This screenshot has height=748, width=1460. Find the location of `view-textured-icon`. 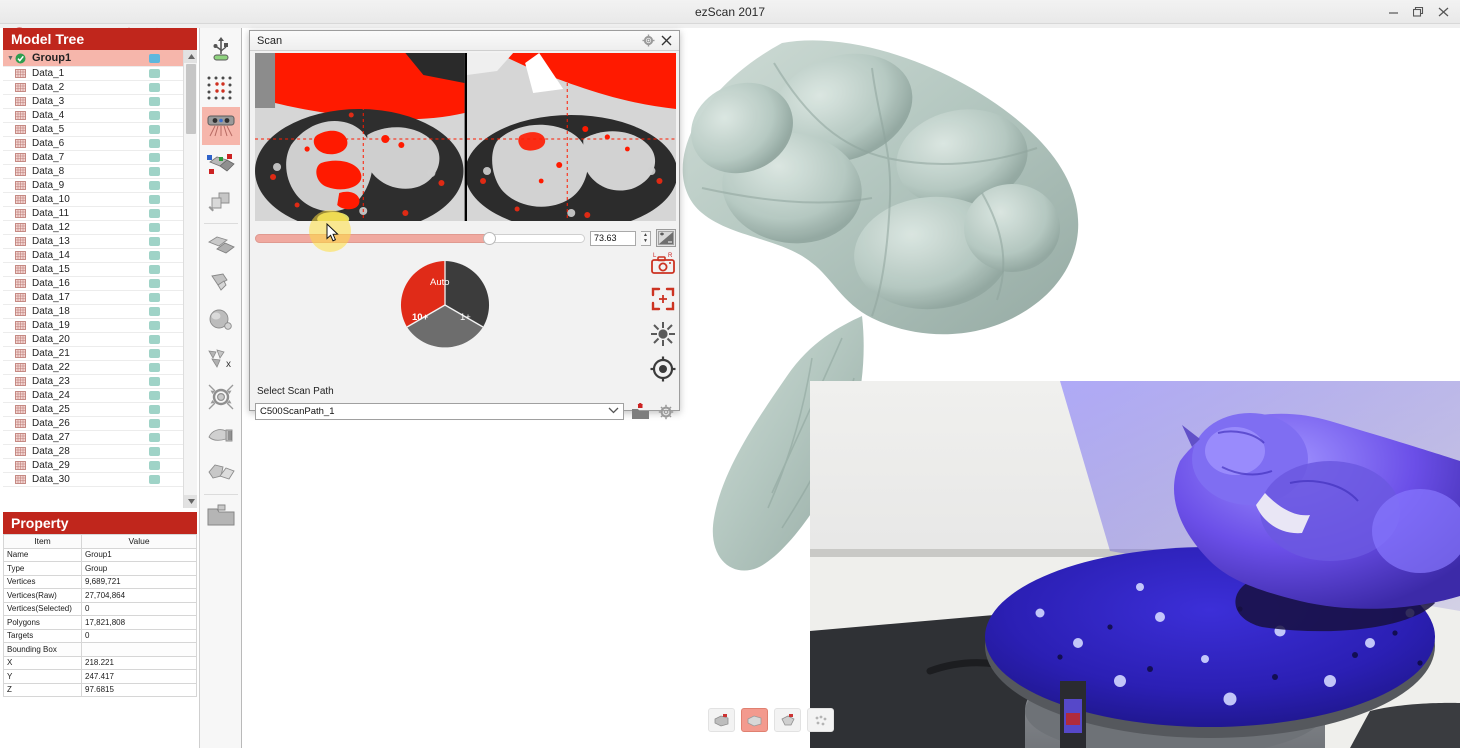

view-textured-icon is located at coordinates (787, 720).